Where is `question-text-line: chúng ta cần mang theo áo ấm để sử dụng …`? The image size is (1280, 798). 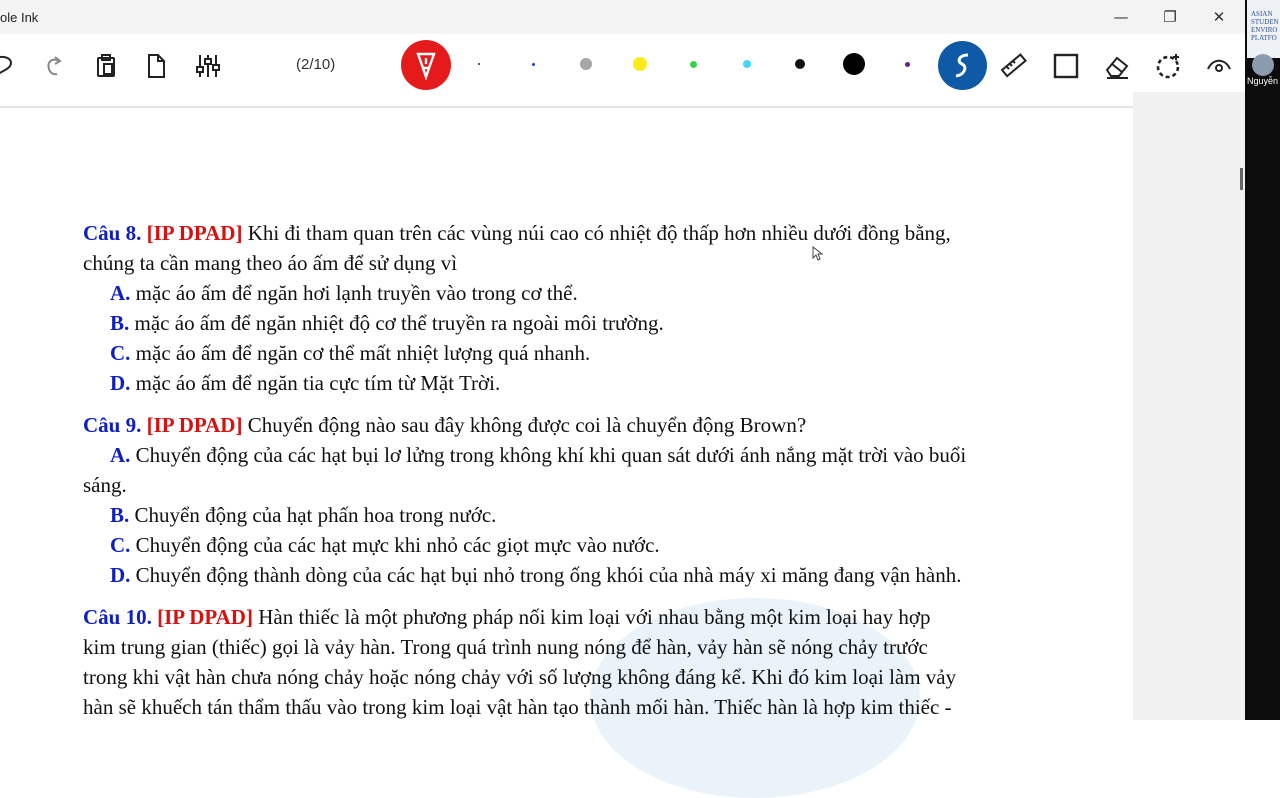
question-text-line: chúng ta cần mang theo áo ấm để sử dụng … is located at coordinates (270, 263).